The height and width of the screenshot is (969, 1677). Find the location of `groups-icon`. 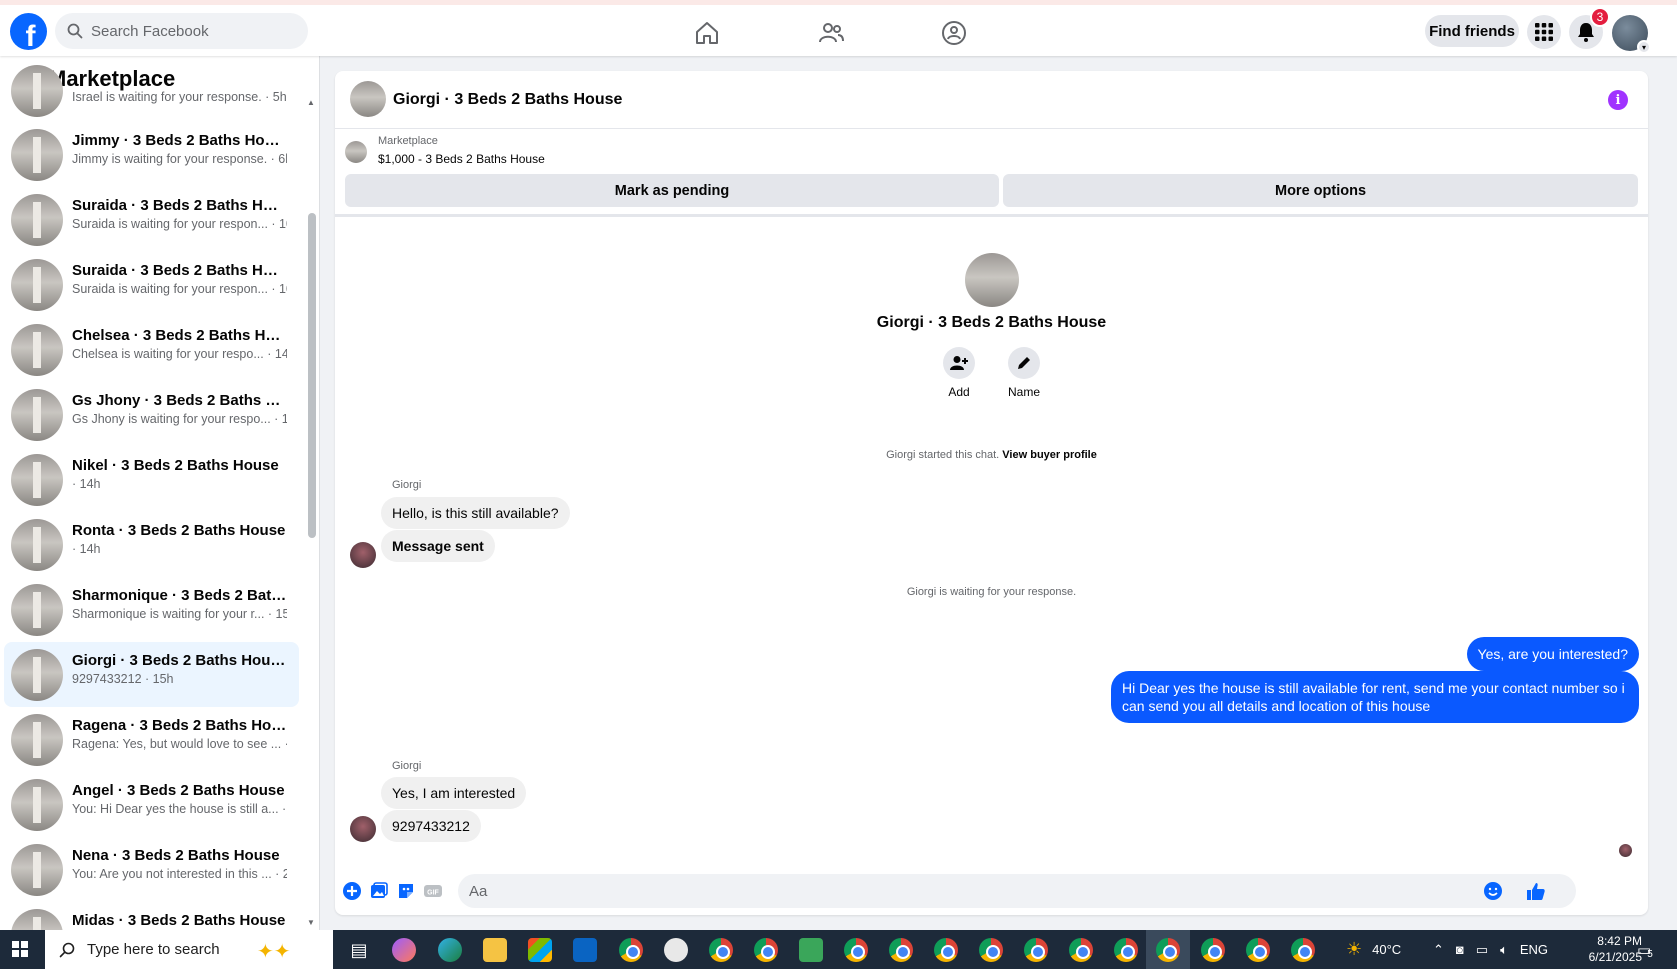

groups-icon is located at coordinates (954, 33).